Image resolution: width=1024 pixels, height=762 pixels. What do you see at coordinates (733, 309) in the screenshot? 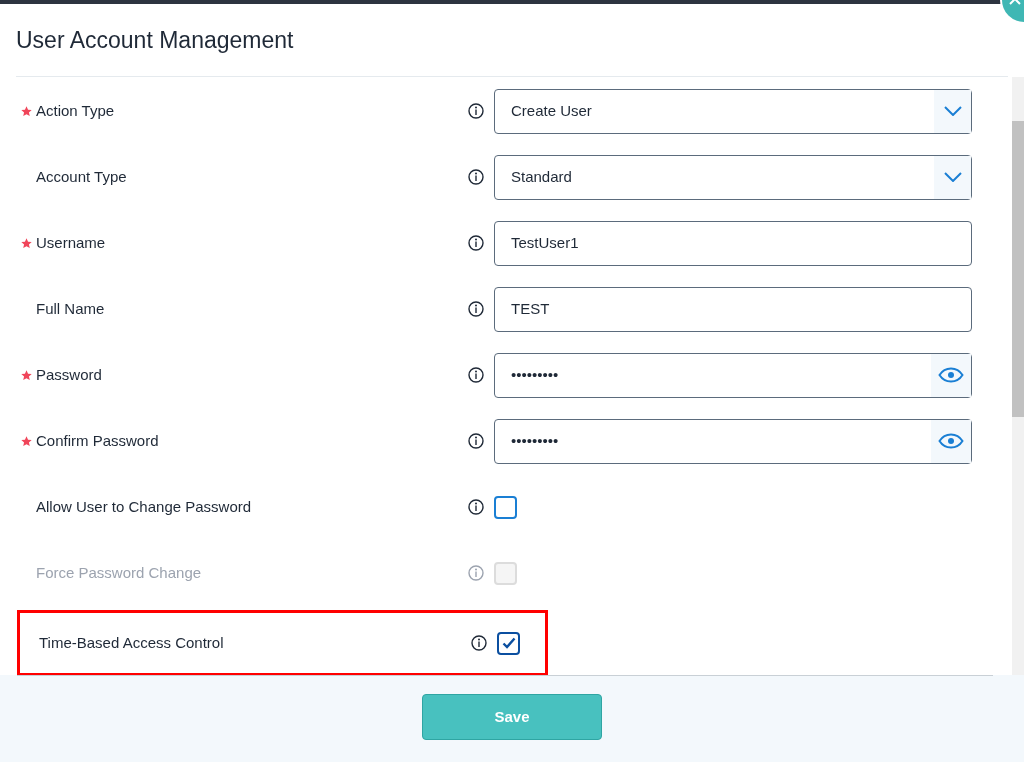
I see `input-field: TEST` at bounding box center [733, 309].